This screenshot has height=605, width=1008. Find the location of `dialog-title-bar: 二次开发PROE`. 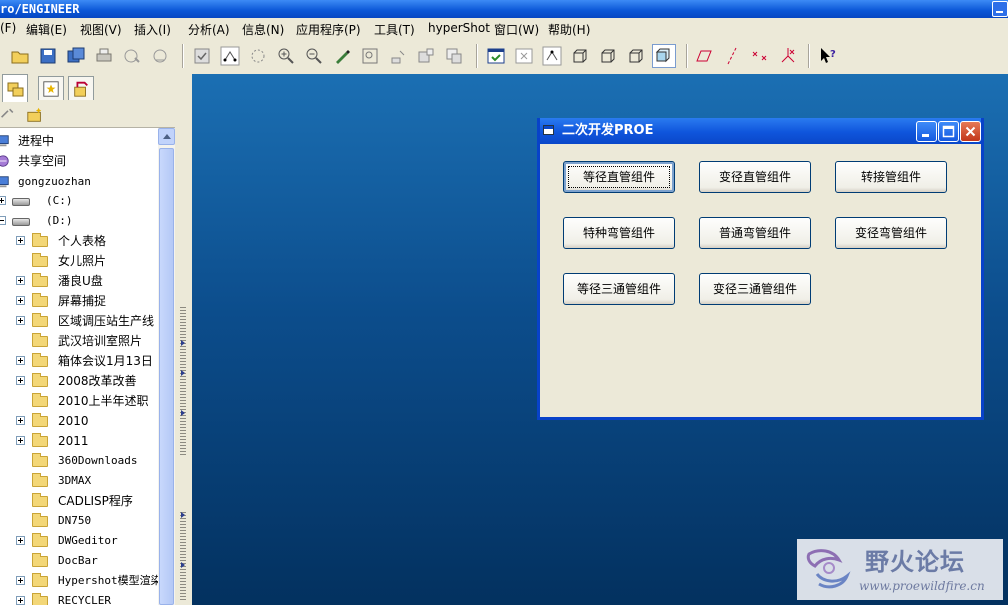

dialog-title-bar: 二次开发PROE is located at coordinates (760, 131).